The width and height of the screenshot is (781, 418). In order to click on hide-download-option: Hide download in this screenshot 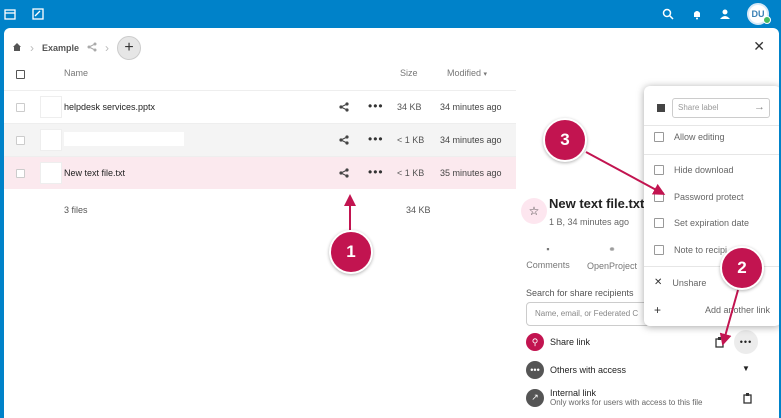, I will do `click(694, 170)`.